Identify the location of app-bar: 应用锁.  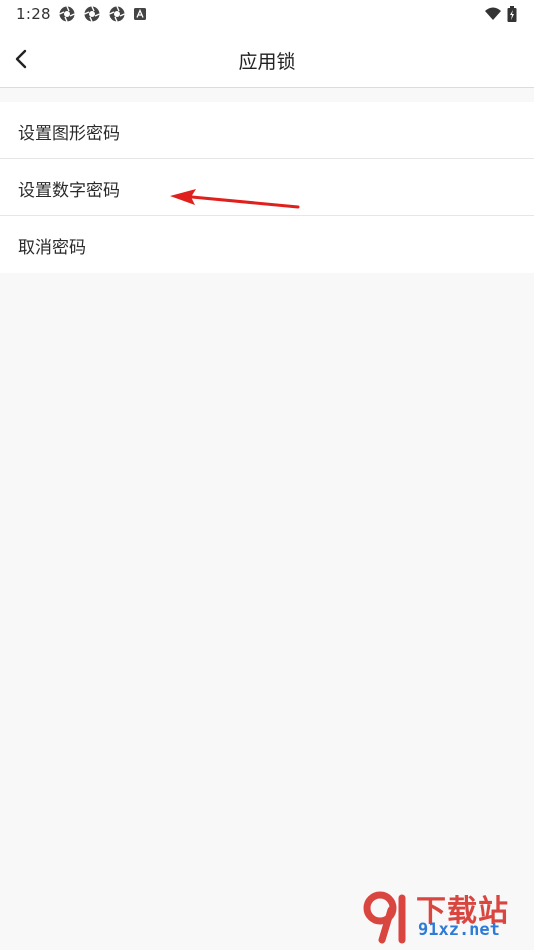
(267, 59).